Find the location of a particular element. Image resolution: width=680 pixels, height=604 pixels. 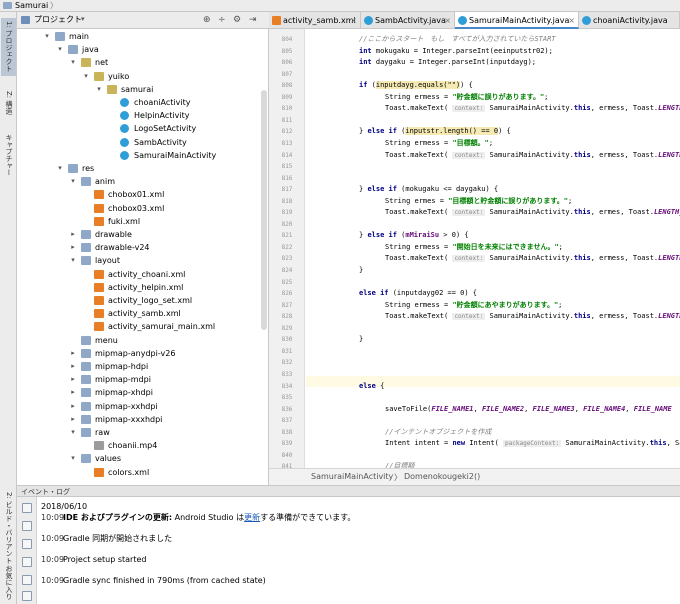

tab-samb-activity: SambActivity.java × is located at coordinates (408, 20).